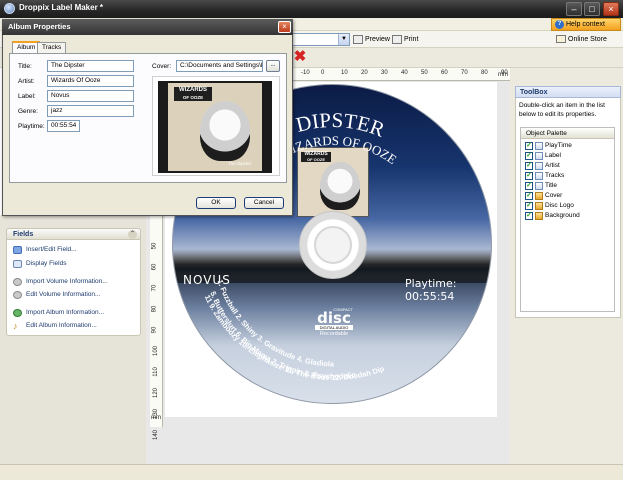 The image size is (623, 480). Describe the element at coordinates (561, 39) in the screenshot. I see `cart-icon` at that location.